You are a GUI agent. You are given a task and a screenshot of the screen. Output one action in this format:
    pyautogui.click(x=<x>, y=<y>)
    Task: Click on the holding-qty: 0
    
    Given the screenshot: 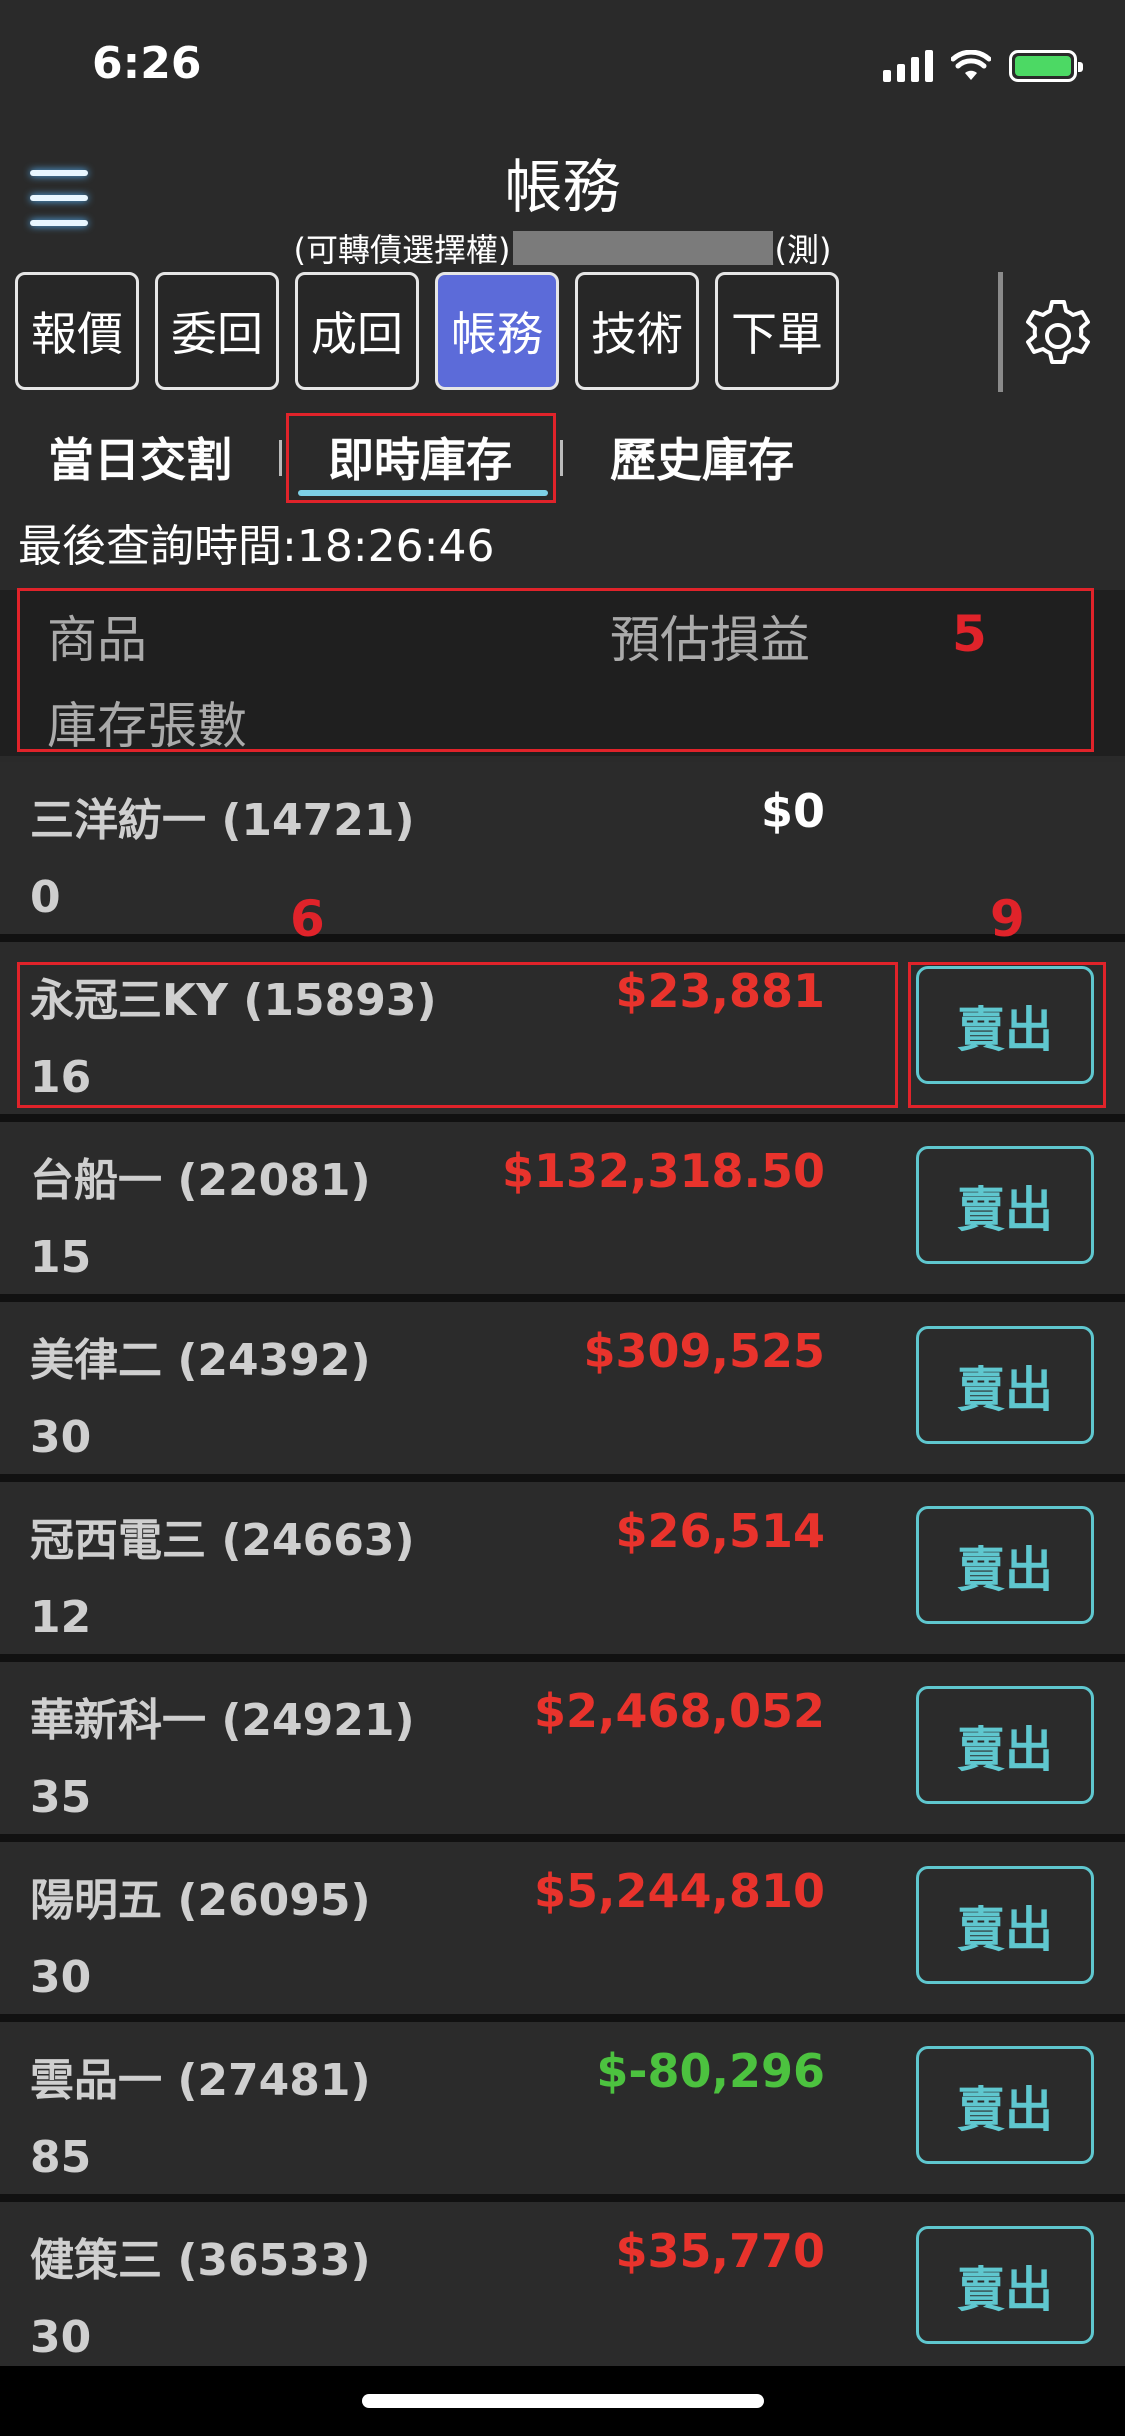 What is the action you would take?
    pyautogui.click(x=45, y=897)
    